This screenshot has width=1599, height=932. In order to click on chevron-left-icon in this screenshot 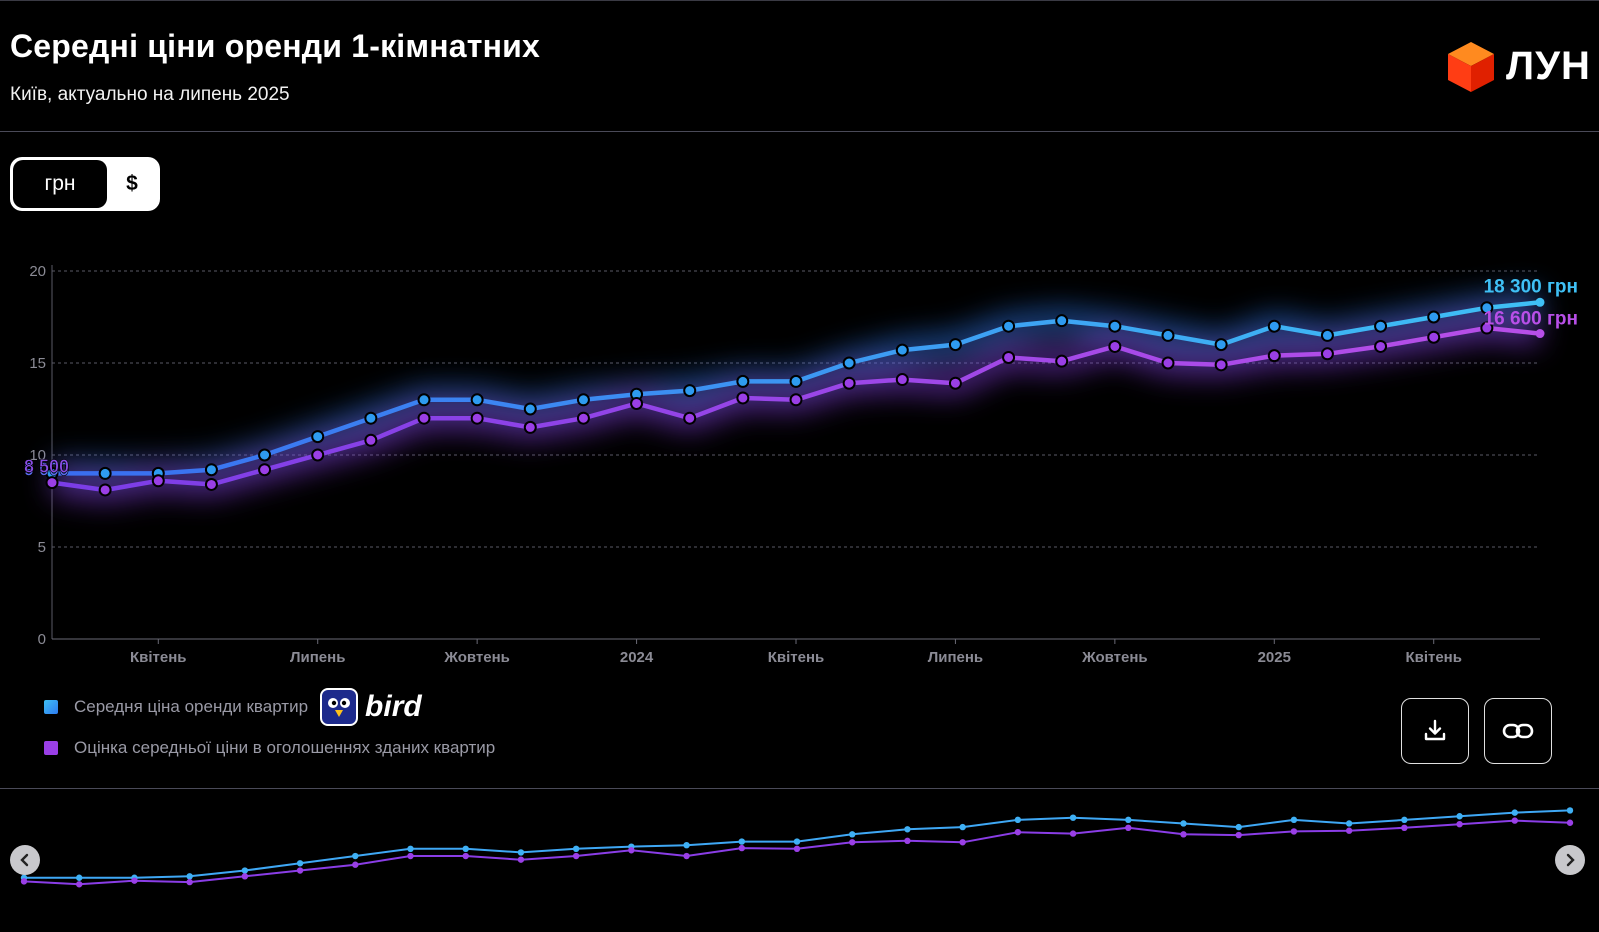, I will do `click(24, 860)`.